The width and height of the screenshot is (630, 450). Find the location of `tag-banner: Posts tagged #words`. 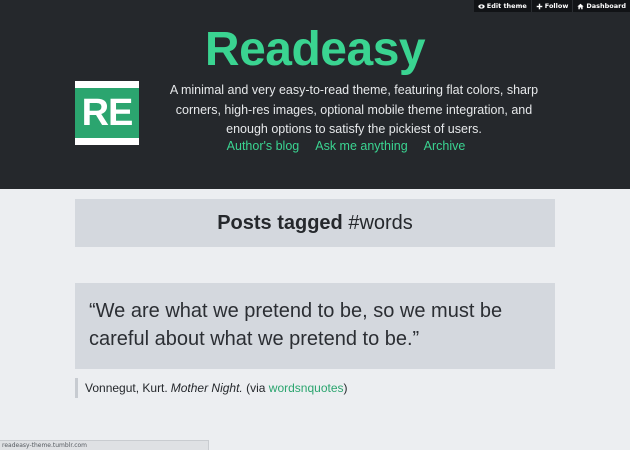

tag-banner: Posts tagged #words is located at coordinates (315, 223).